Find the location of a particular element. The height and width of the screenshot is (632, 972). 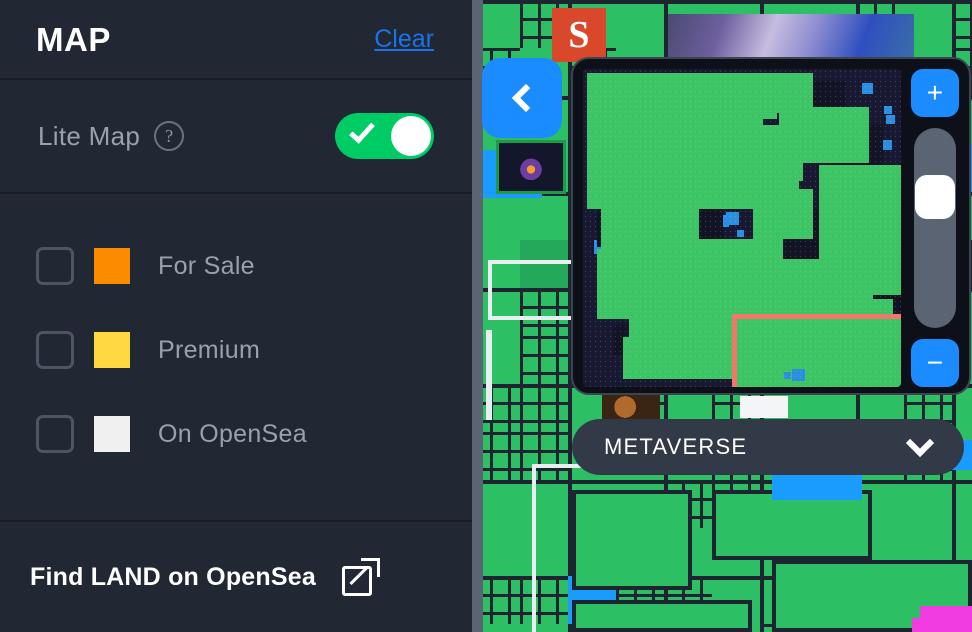

metaverse-selector-label: METAVERSE is located at coordinates (676, 446).